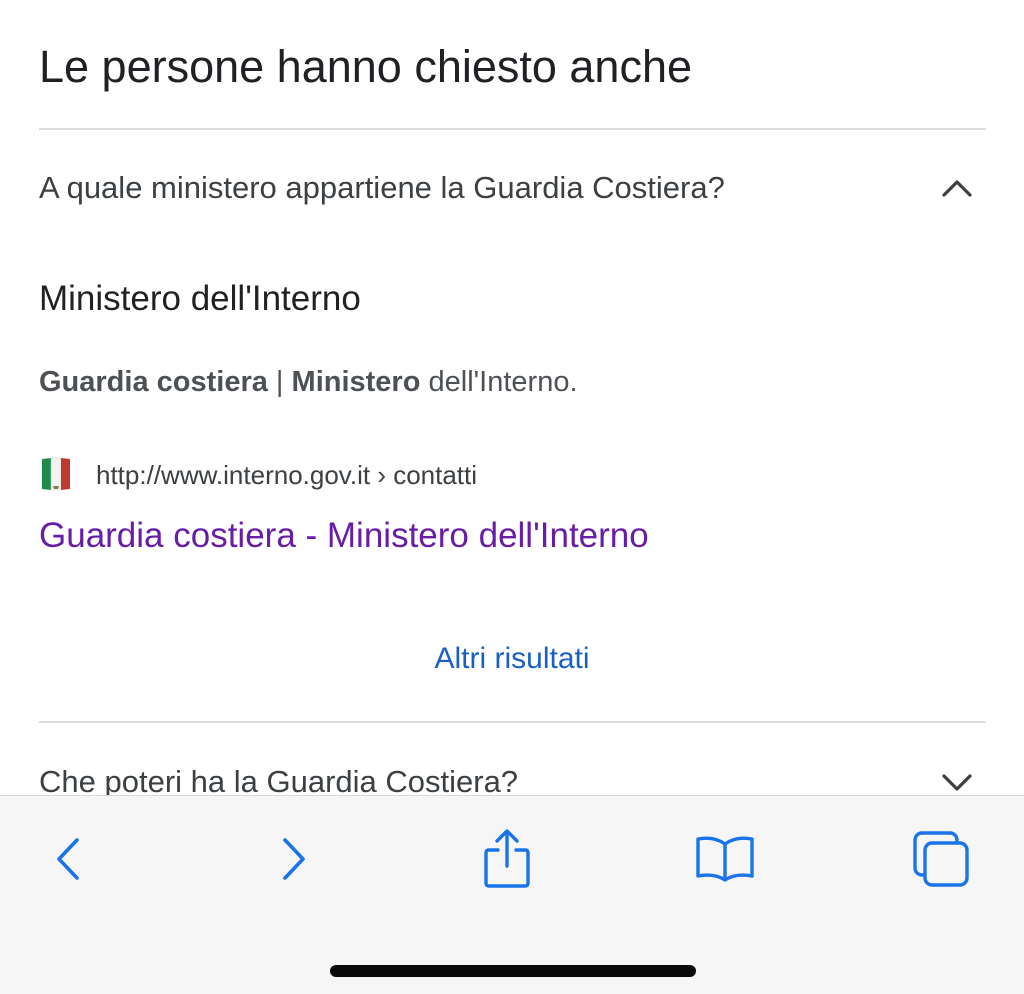  I want to click on bookmarks-button, so click(725, 859).